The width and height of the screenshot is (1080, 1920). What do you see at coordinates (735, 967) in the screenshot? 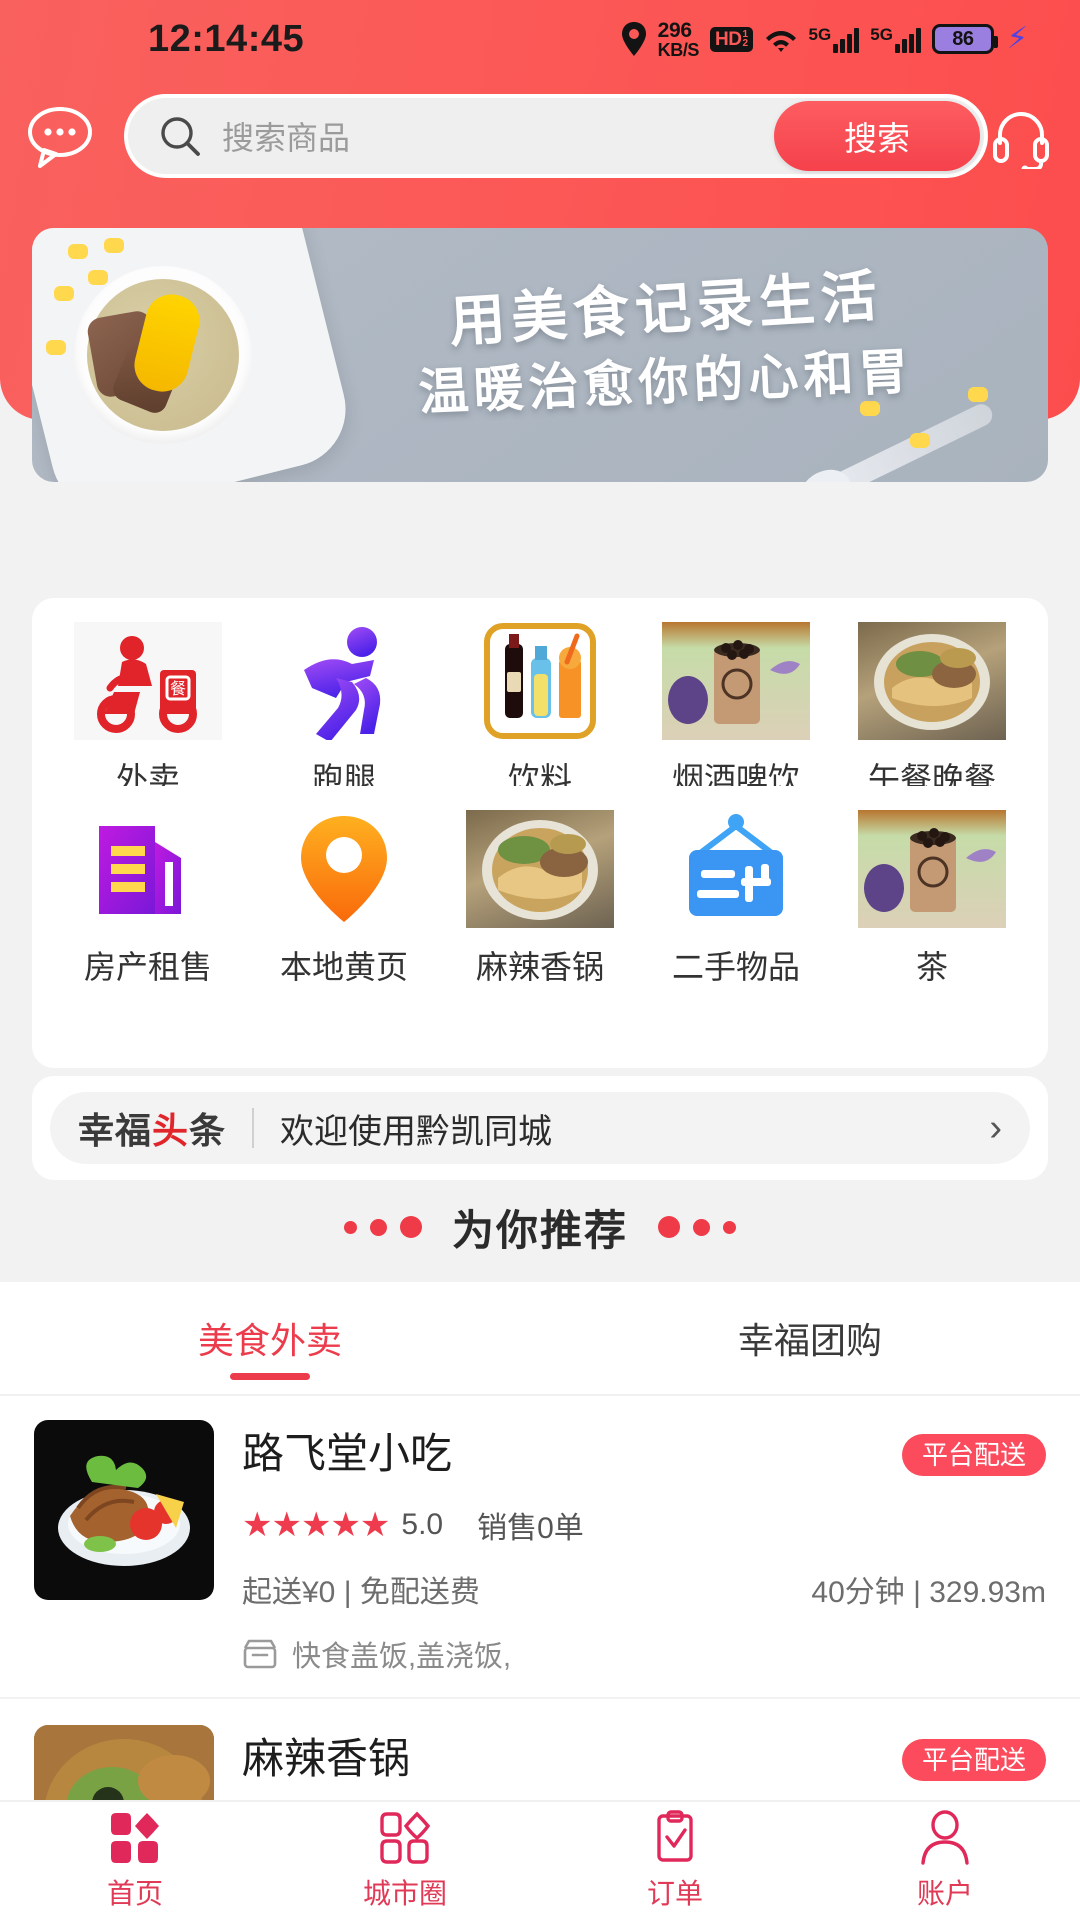
I see `category-label: 二手物品` at bounding box center [735, 967].